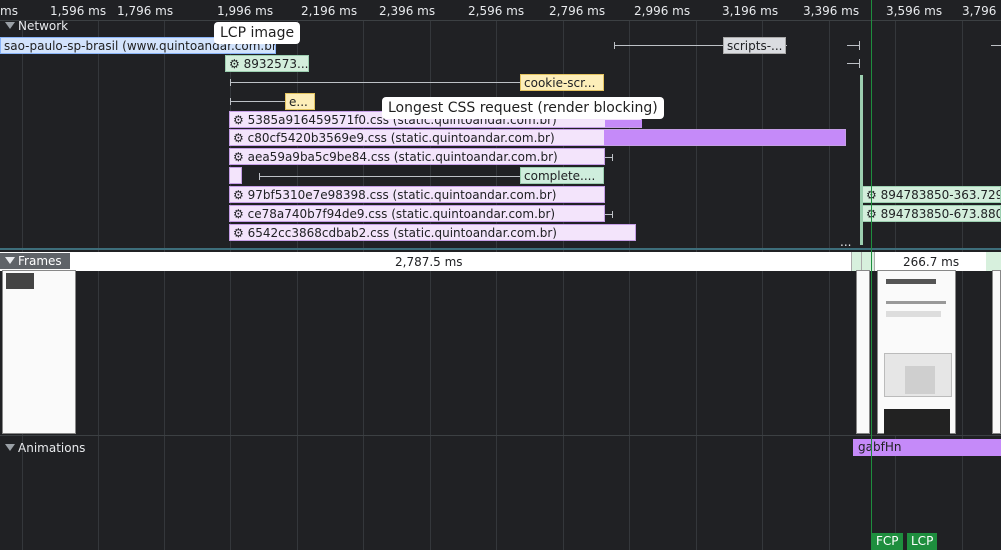 The image size is (1001, 550). Describe the element at coordinates (145, 11) in the screenshot. I see `ruler-tick: 1,796 ms` at that location.